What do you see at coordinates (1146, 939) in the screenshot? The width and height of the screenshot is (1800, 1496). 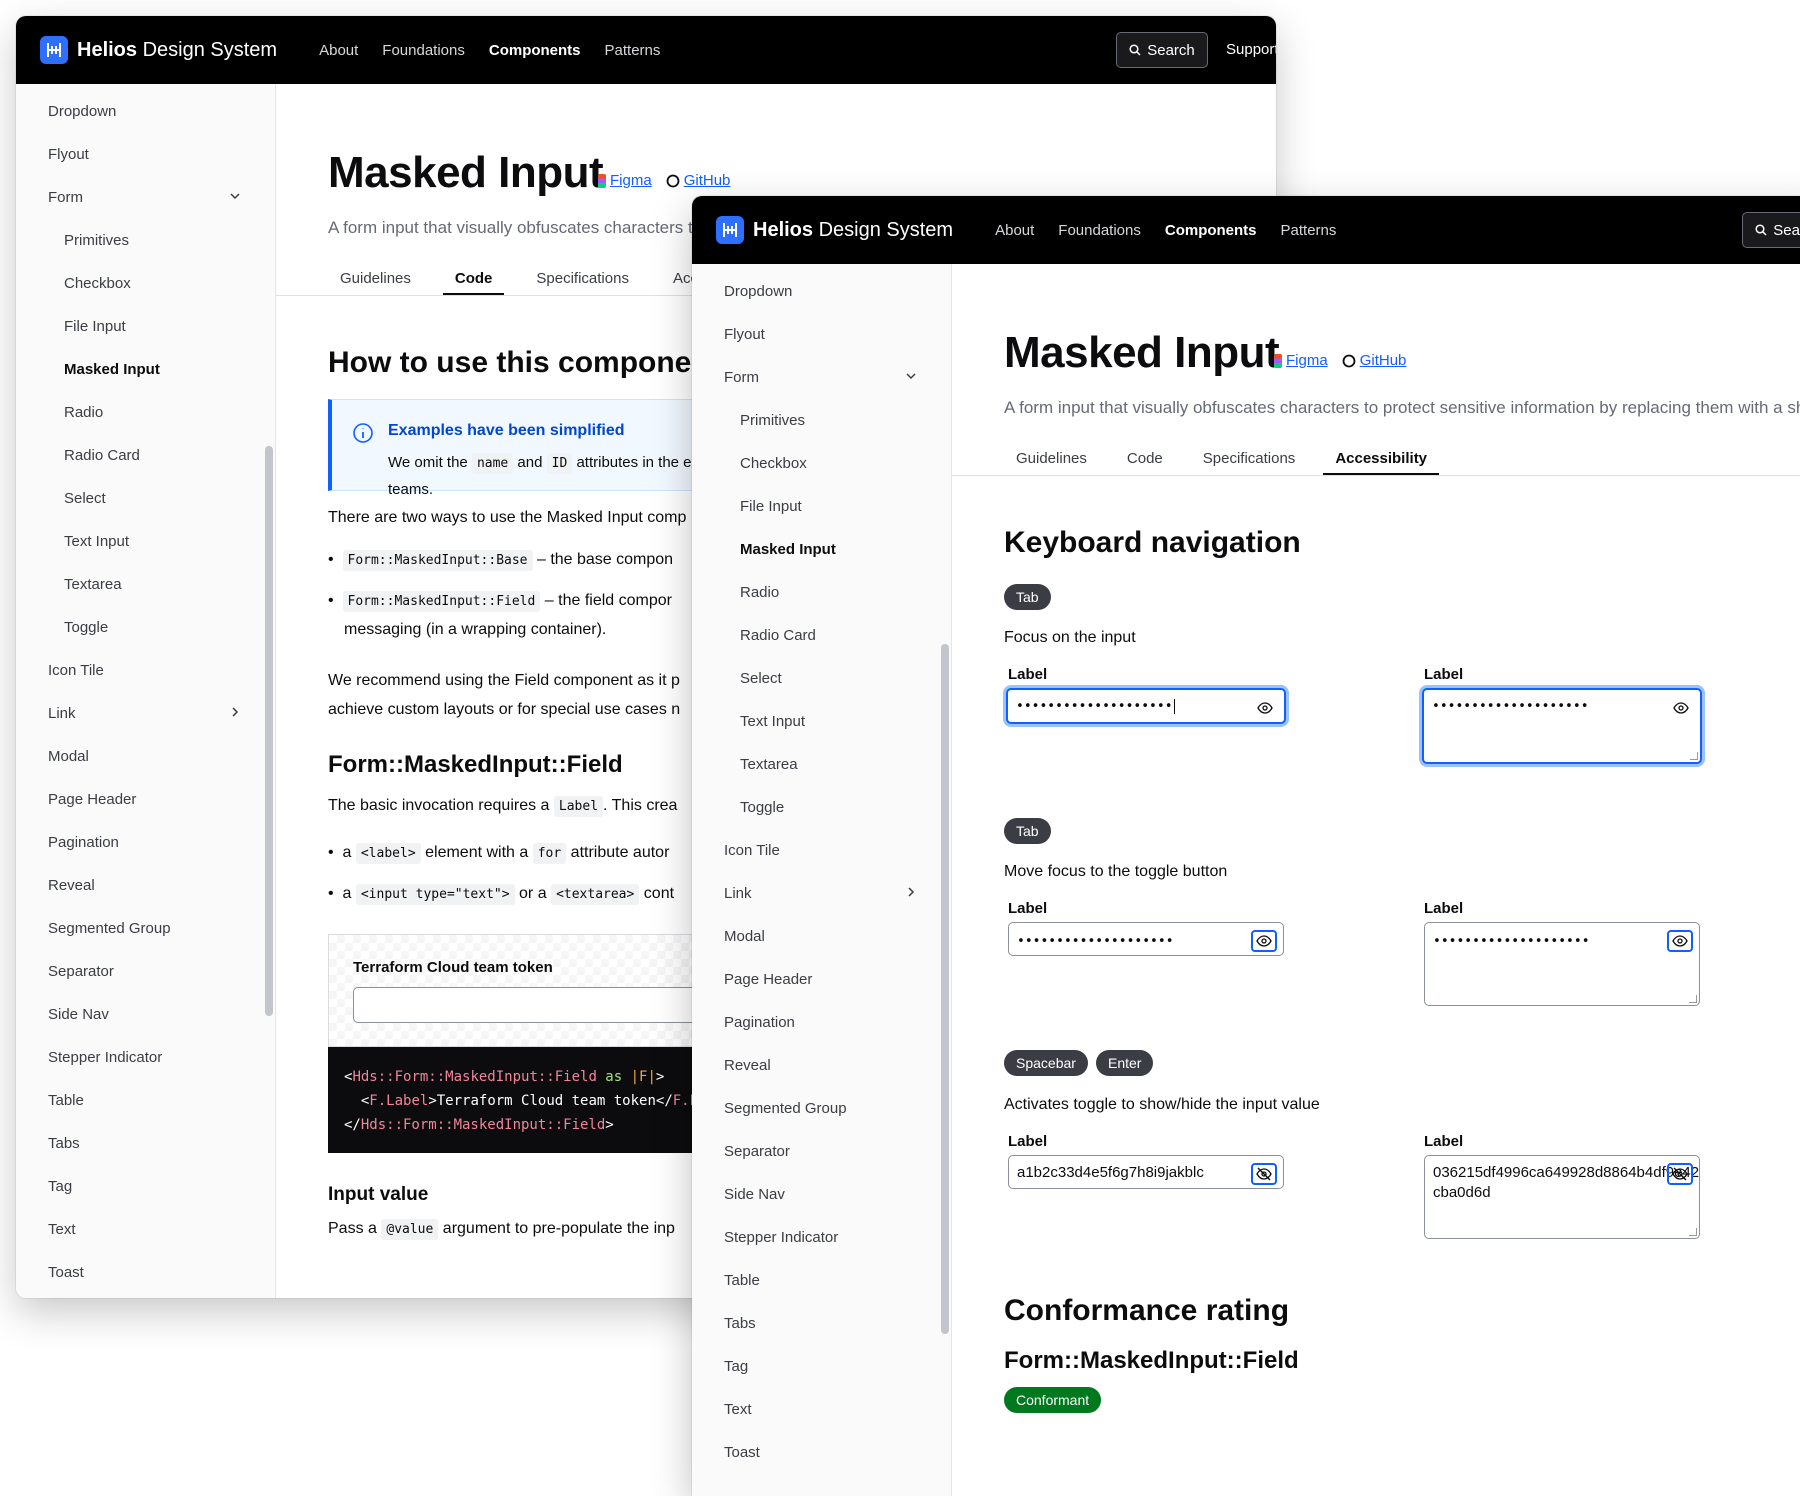 I see `masked-input: ••••••••••••••••••••` at bounding box center [1146, 939].